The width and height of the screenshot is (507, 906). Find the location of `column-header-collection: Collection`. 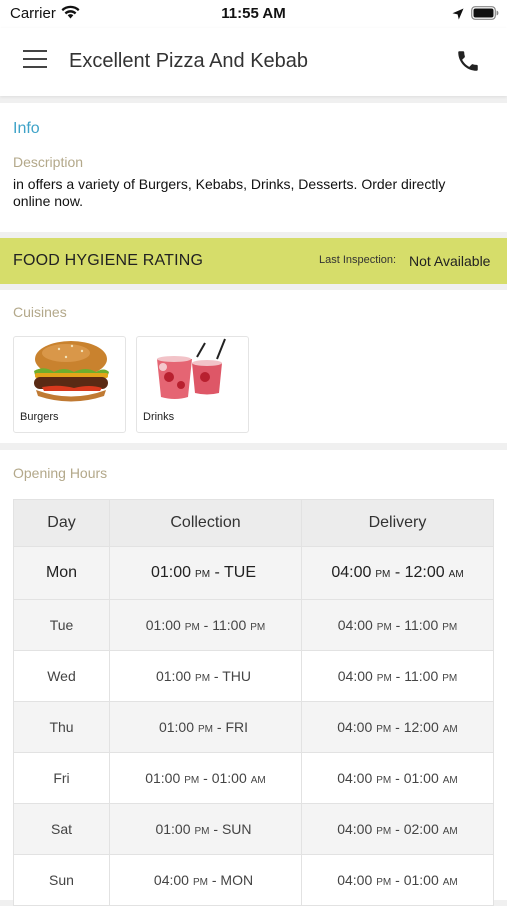

column-header-collection: Collection is located at coordinates (205, 523).